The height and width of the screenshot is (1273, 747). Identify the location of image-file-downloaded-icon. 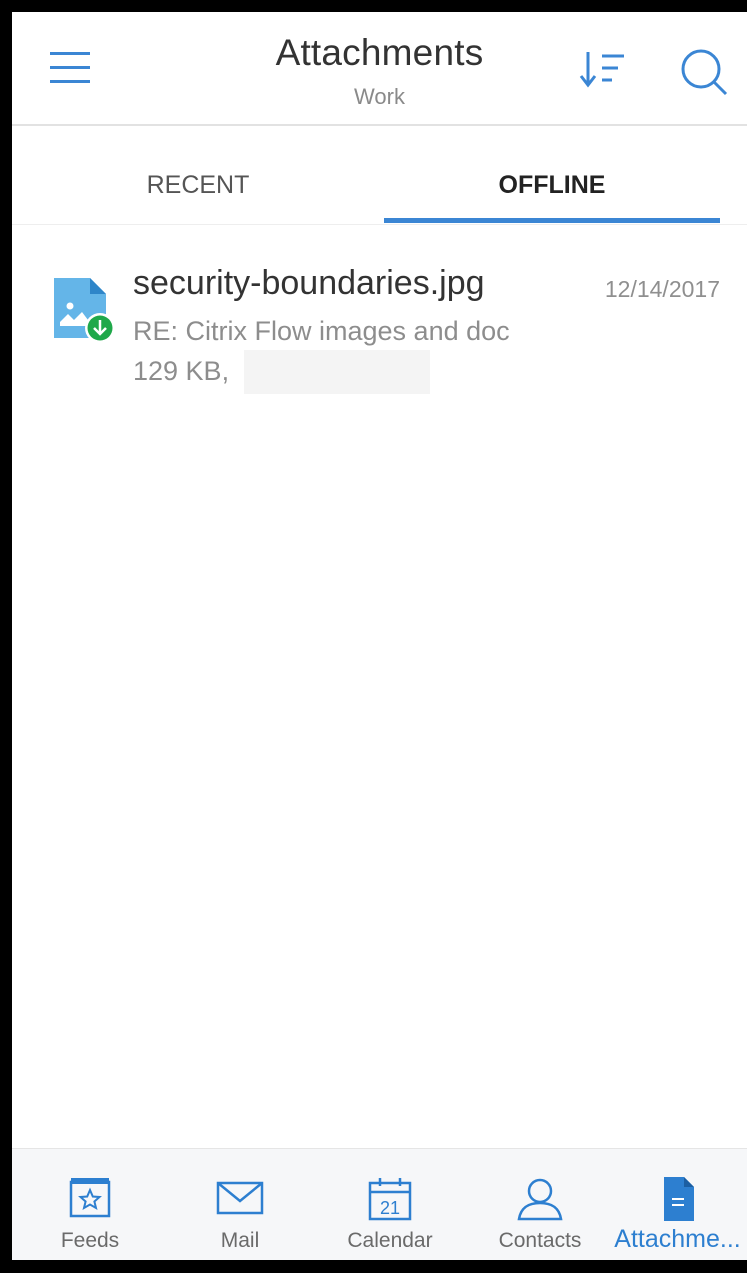
(85, 311).